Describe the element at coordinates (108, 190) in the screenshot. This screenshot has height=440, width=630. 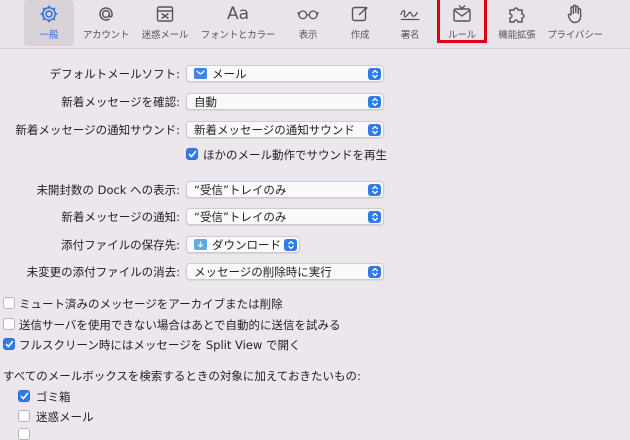
I see `dock-unread-label: 未開封数の Dock への表示:` at that location.